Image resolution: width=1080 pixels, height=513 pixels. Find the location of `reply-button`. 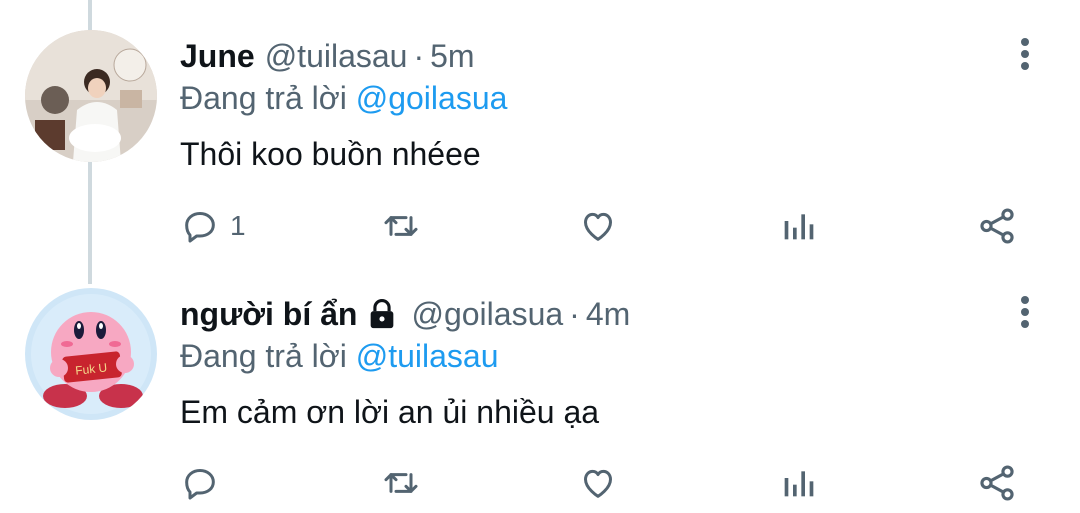

reply-button is located at coordinates (205, 483).